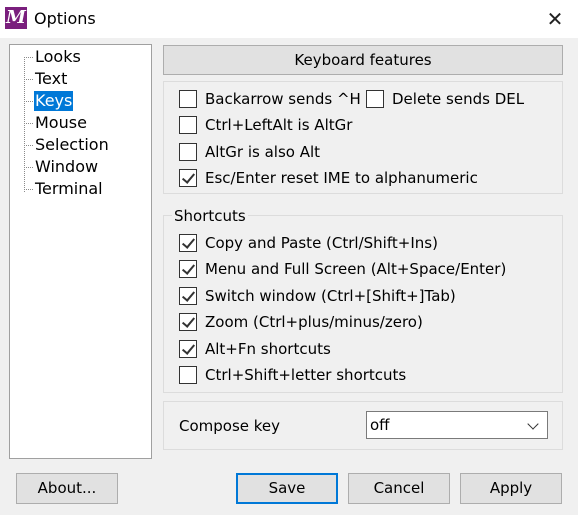 The image size is (578, 515). What do you see at coordinates (84, 101) in the screenshot?
I see `tree-item-keys: Keys` at bounding box center [84, 101].